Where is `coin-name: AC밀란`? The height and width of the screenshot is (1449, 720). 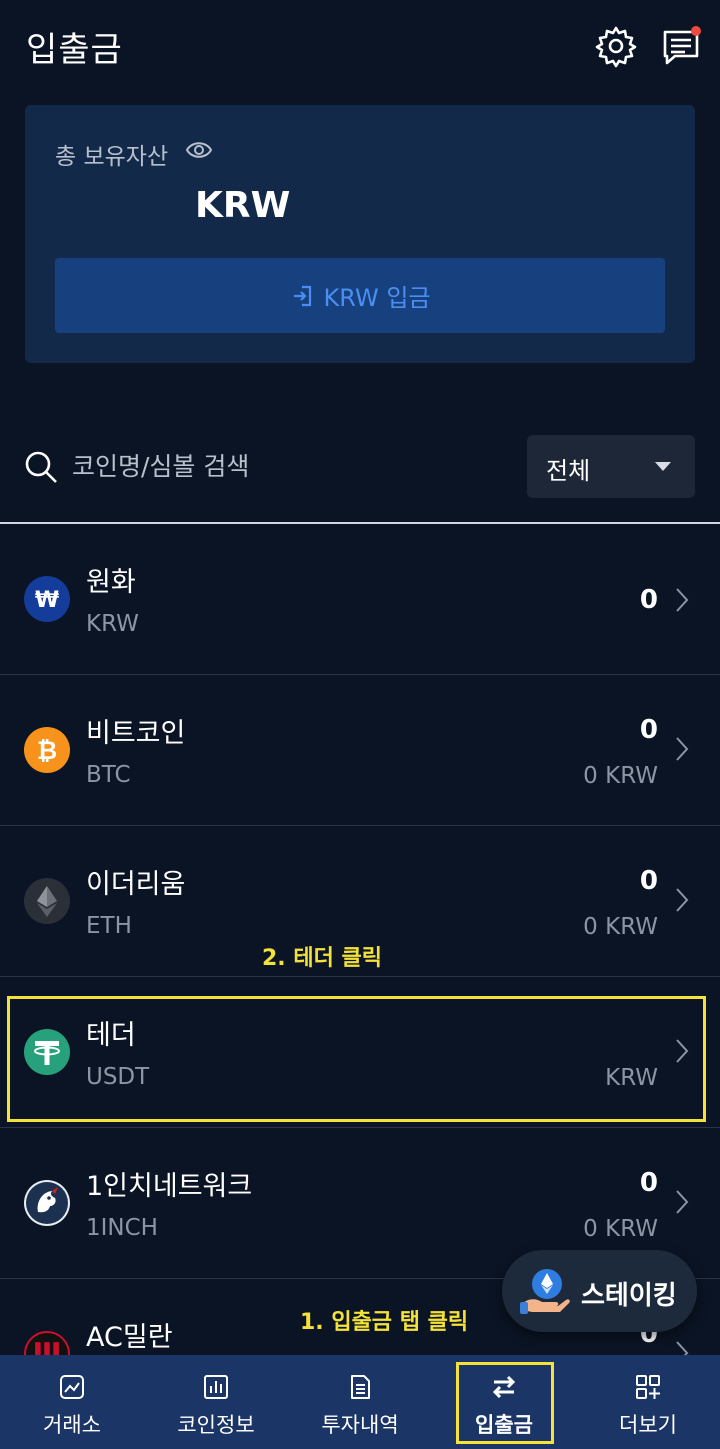
coin-name: AC밀란 is located at coordinates (129, 1337).